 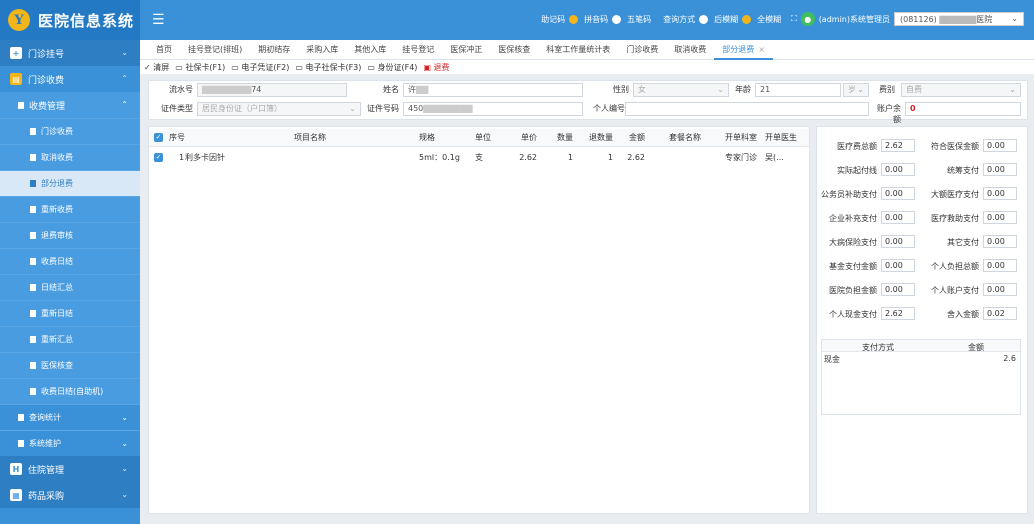 I want to click on personal-no-field, so click(x=747, y=109).